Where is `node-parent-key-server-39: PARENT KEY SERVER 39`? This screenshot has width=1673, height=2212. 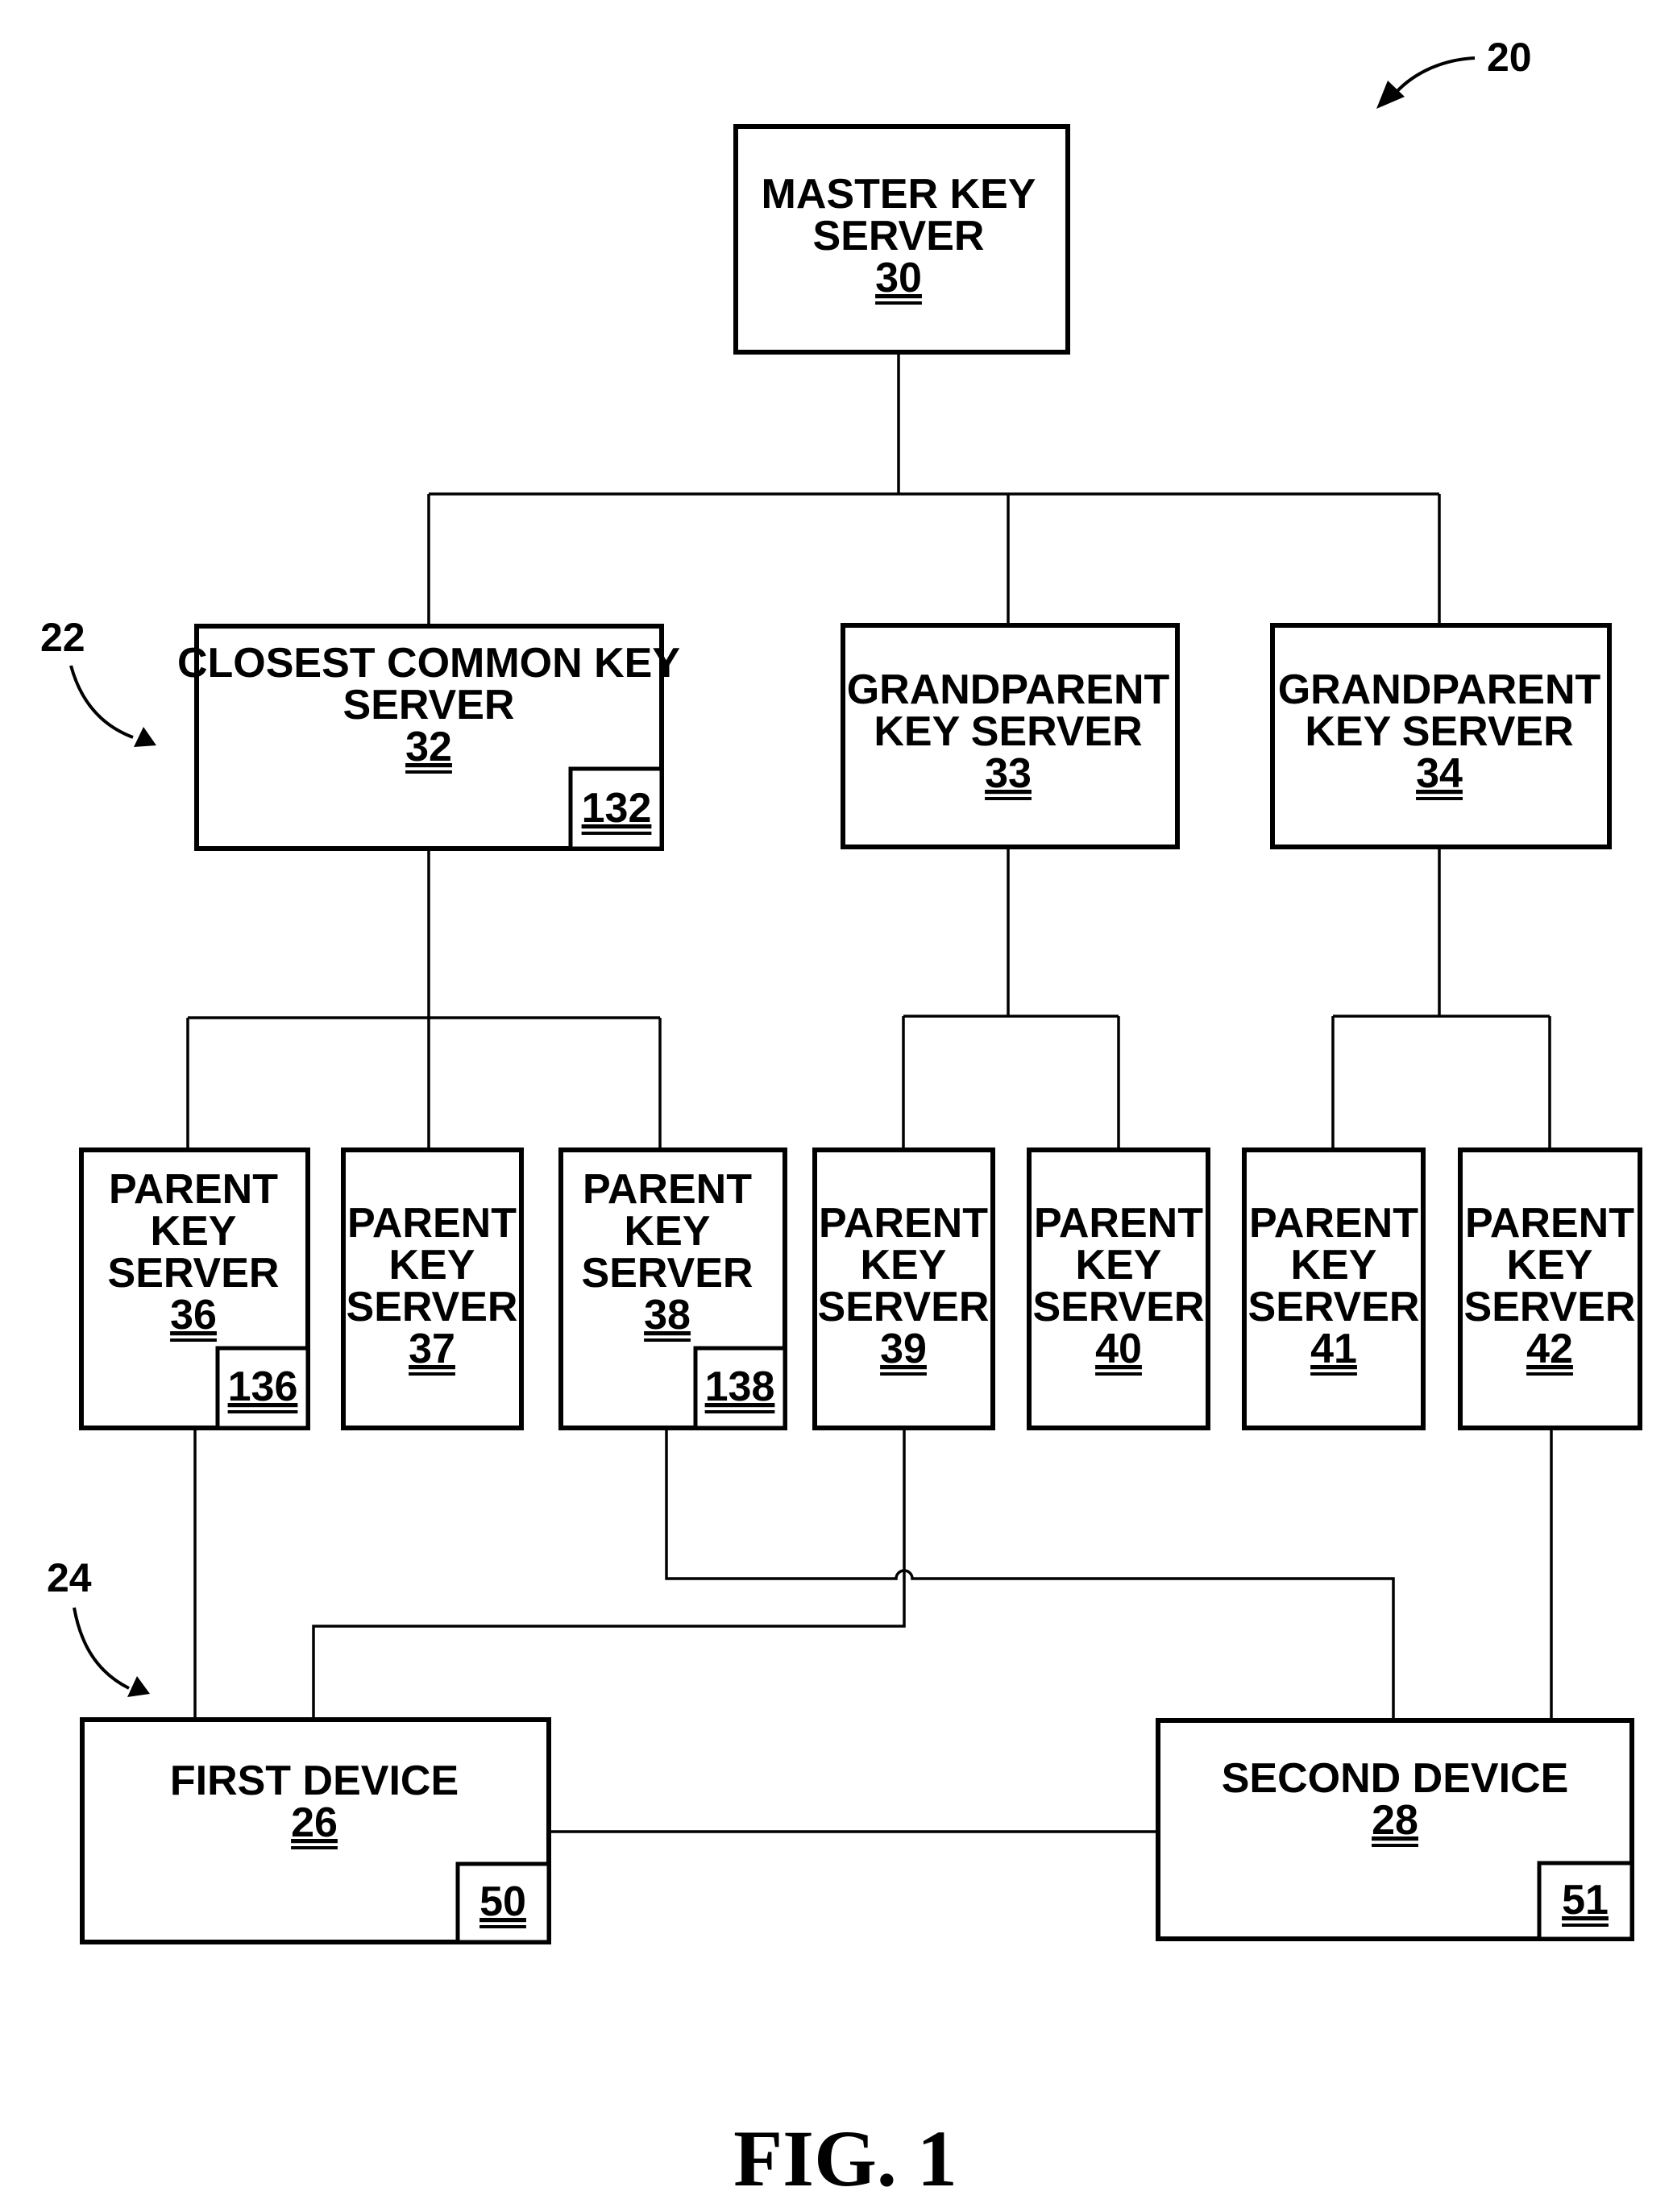 node-parent-key-server-39: PARENT KEY SERVER 39 is located at coordinates (903, 1289).